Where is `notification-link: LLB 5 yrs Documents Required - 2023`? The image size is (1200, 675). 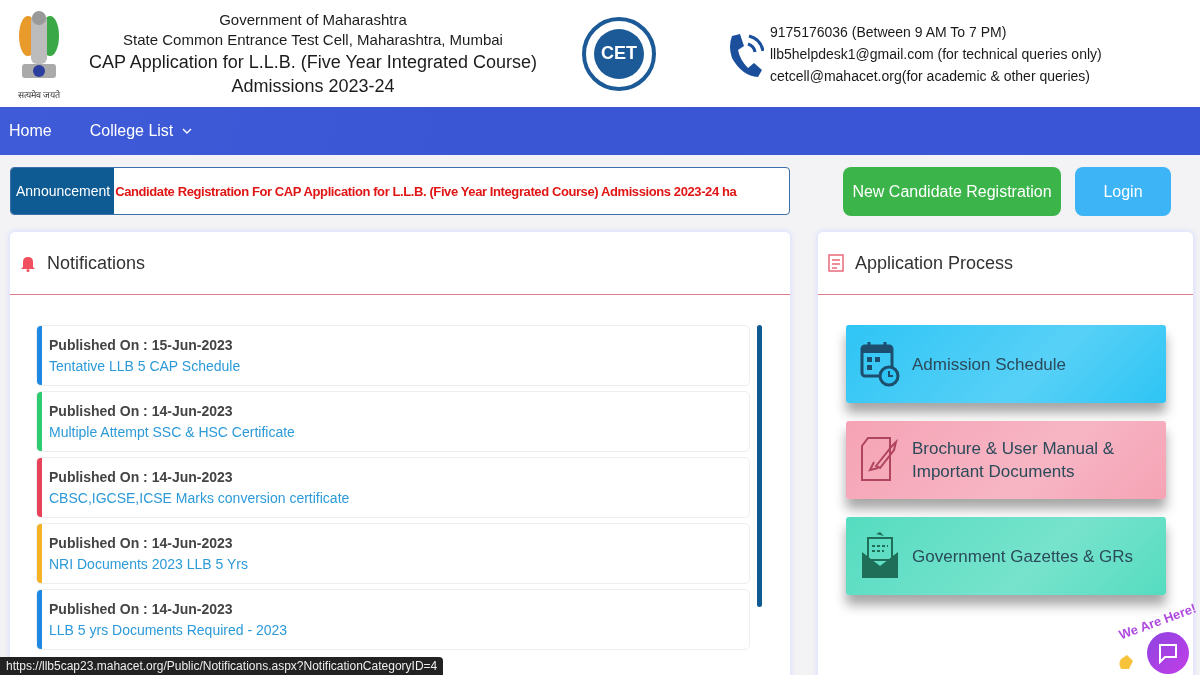
notification-link: LLB 5 yrs Documents Required - 2023 is located at coordinates (168, 630).